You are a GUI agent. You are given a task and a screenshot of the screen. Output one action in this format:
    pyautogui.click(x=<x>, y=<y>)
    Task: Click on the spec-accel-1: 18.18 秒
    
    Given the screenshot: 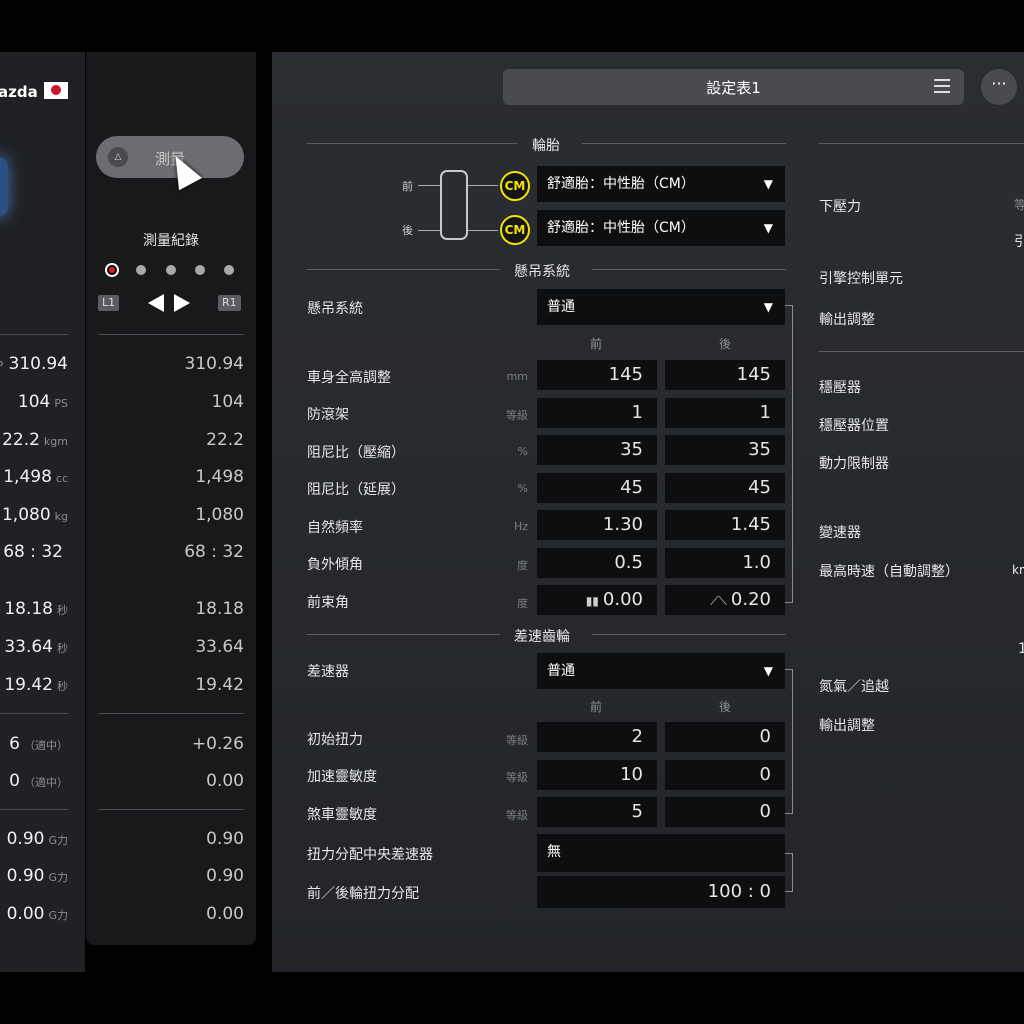 What is the action you would take?
    pyautogui.click(x=36, y=609)
    